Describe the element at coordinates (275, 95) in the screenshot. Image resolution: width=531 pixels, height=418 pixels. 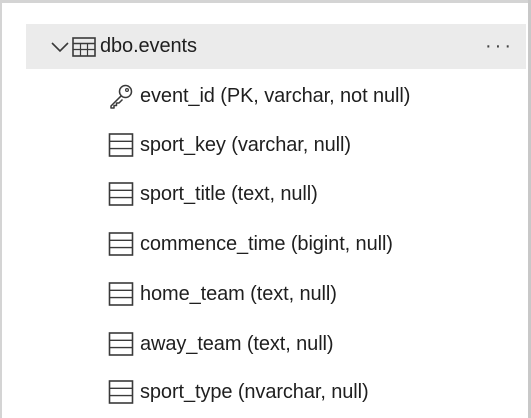
I see `column-label: event_id (PK, varchar, not null)` at that location.